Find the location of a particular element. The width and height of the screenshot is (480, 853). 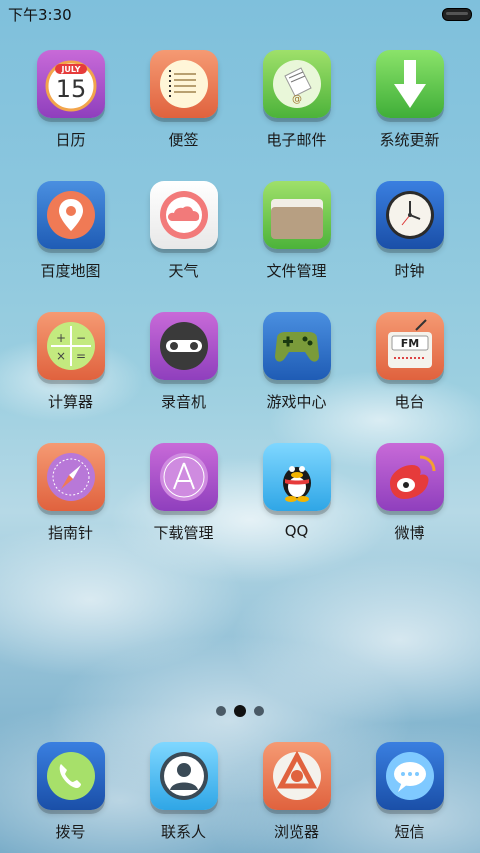

app-system-update: 系统更新 is located at coordinates (409, 100).